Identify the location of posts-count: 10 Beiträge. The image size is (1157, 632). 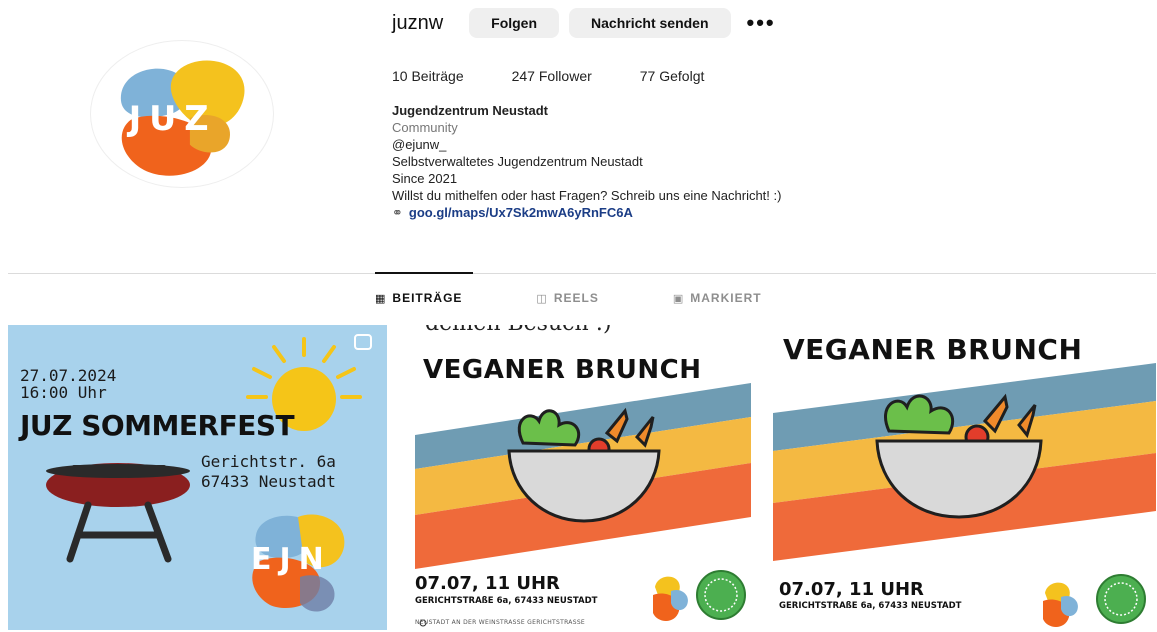
(428, 76).